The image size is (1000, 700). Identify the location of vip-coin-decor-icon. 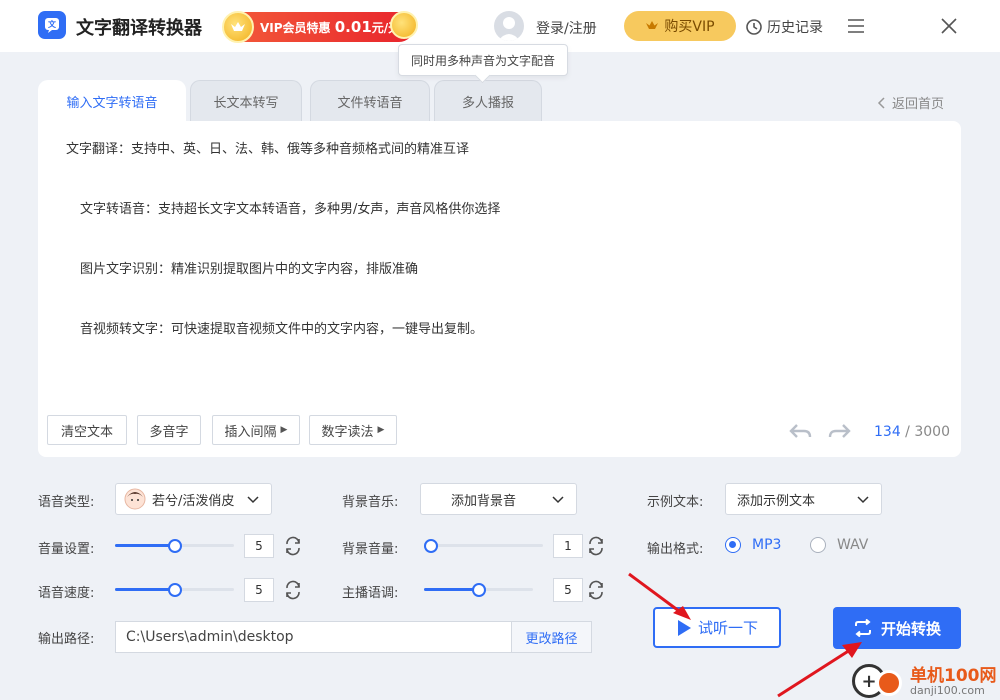
(404, 25).